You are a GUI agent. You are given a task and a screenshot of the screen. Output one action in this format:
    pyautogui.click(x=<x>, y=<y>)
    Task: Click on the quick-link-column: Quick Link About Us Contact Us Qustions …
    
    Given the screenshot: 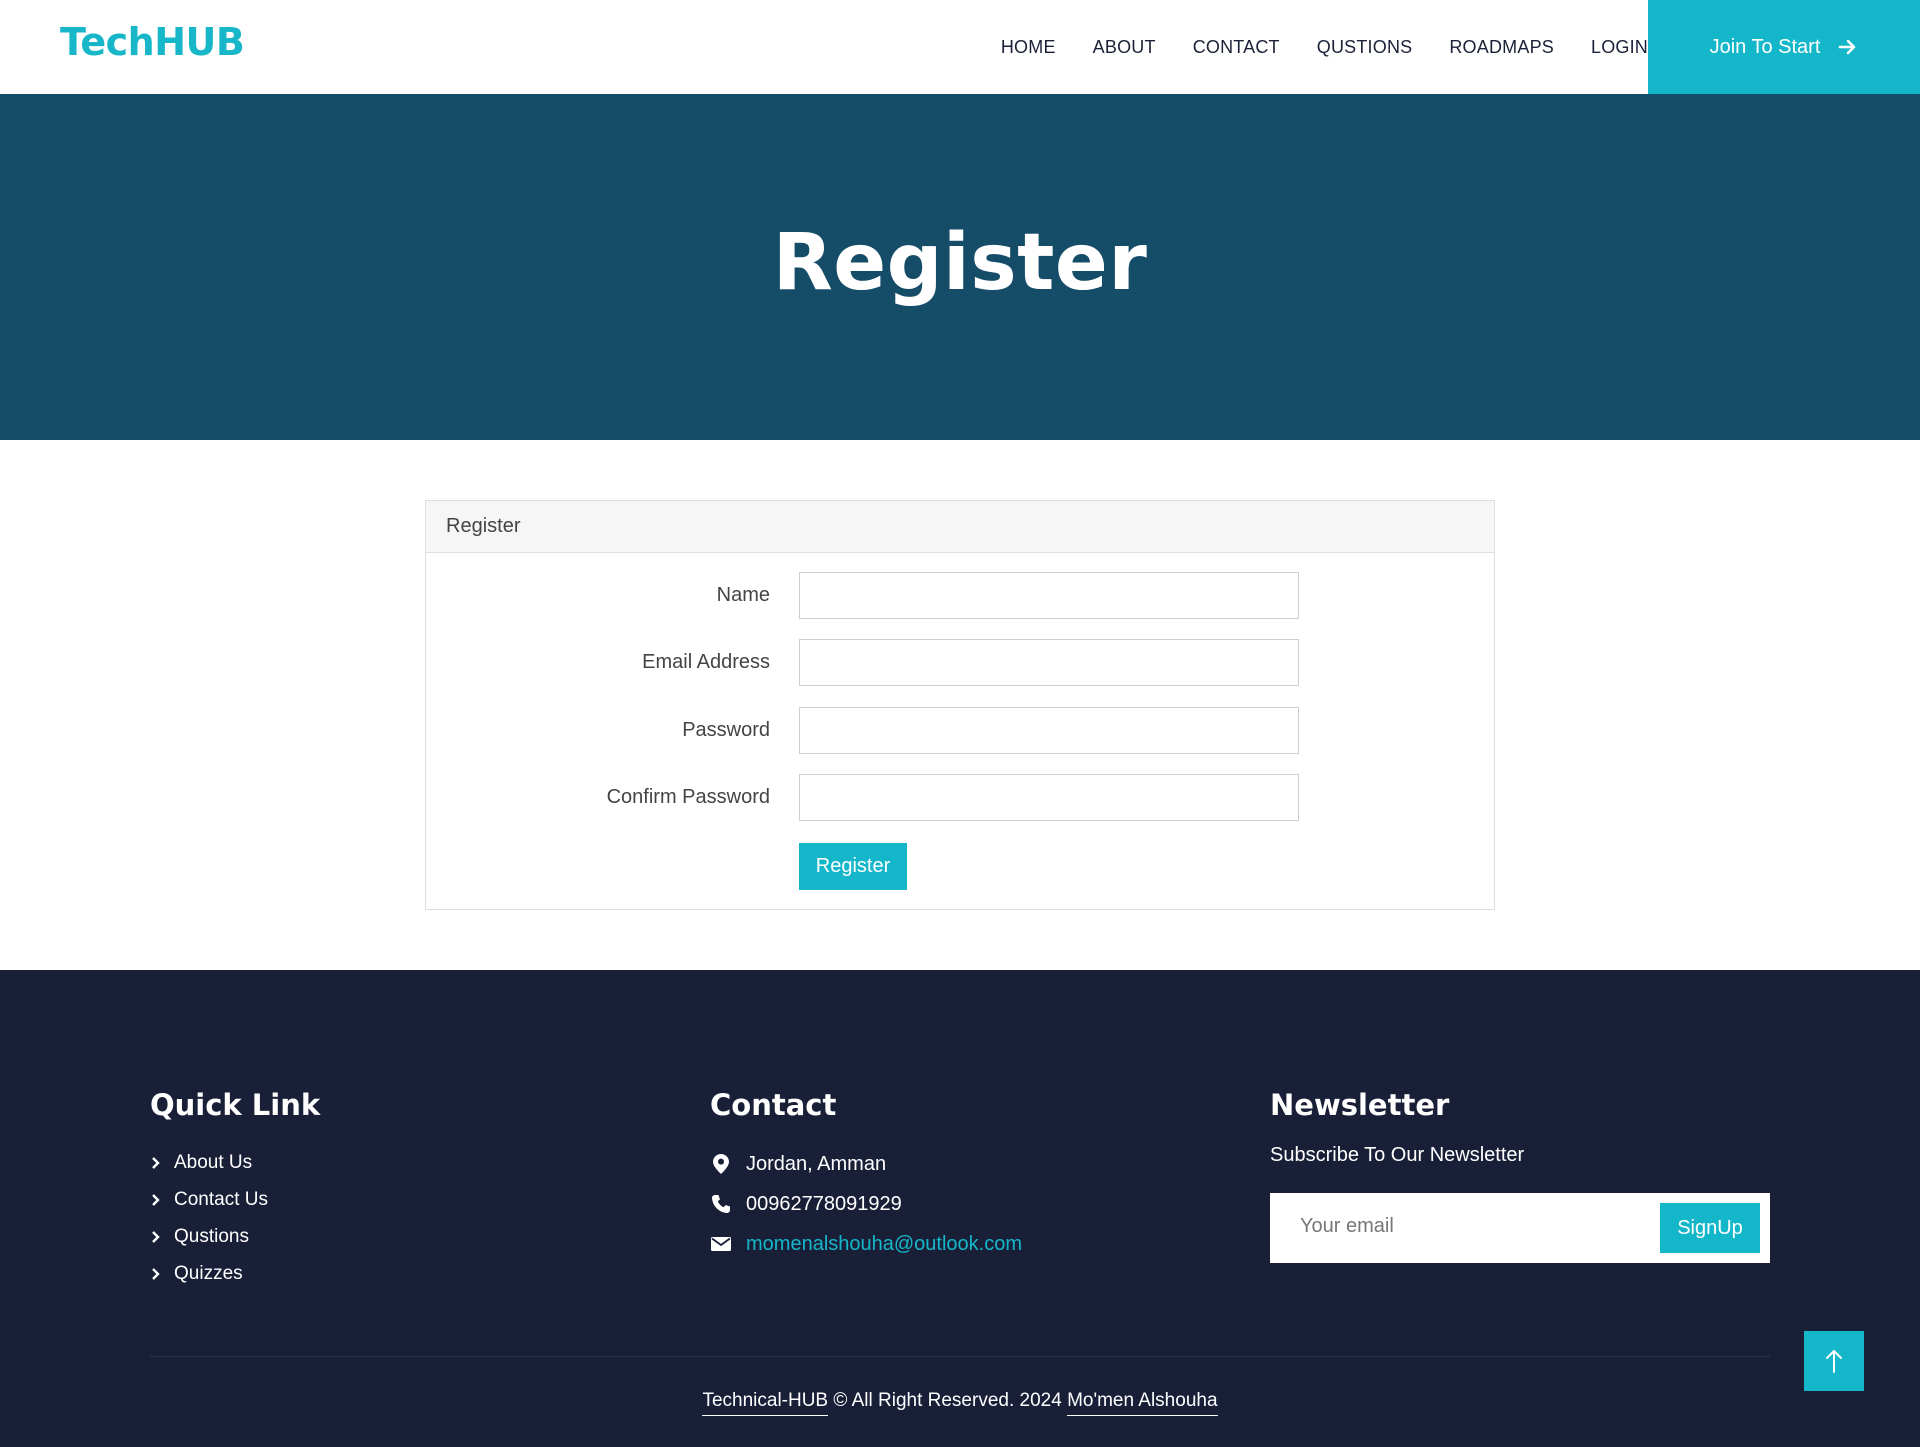 What is the action you would take?
    pyautogui.click(x=235, y=1190)
    